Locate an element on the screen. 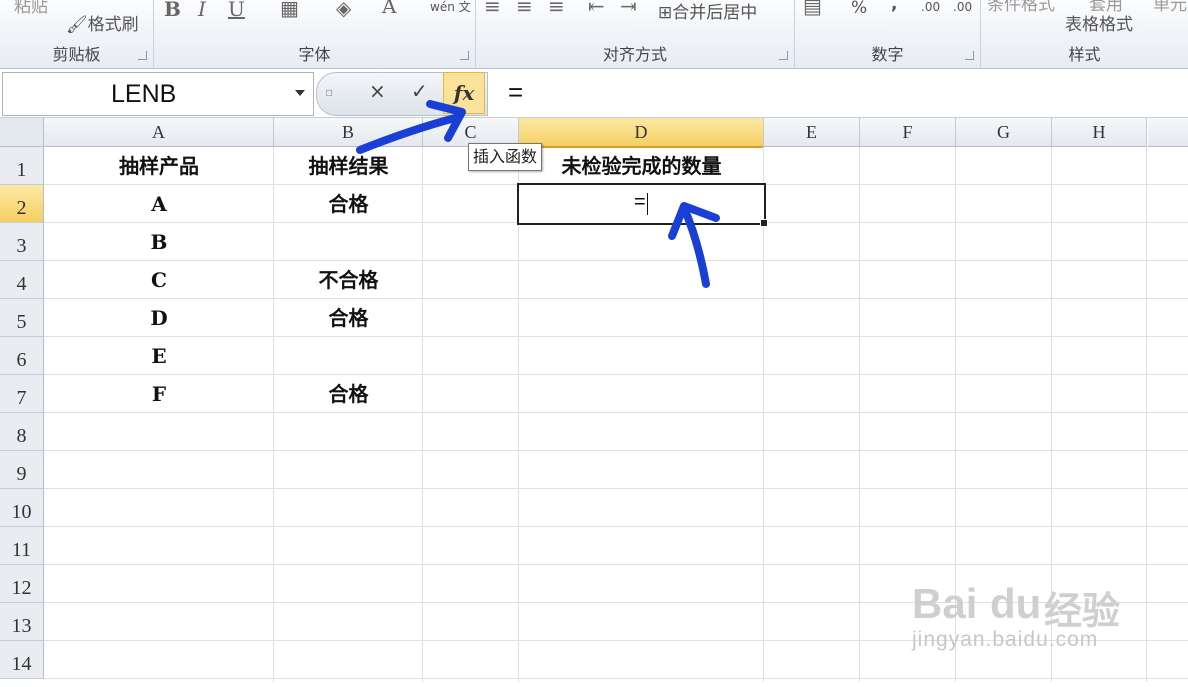  watermark-url: jingyan.baidu.com is located at coordinates (1005, 639).